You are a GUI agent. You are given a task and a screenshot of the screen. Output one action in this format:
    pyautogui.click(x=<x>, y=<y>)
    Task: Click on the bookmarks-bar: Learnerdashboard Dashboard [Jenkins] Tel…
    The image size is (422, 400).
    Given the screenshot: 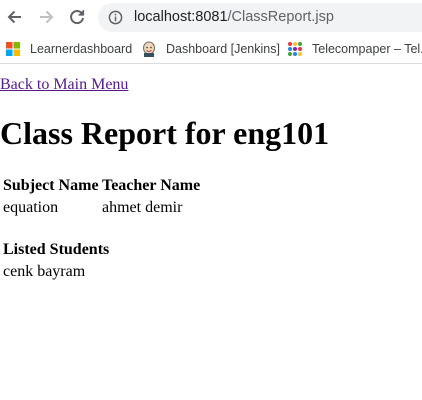 What is the action you would take?
    pyautogui.click(x=211, y=49)
    